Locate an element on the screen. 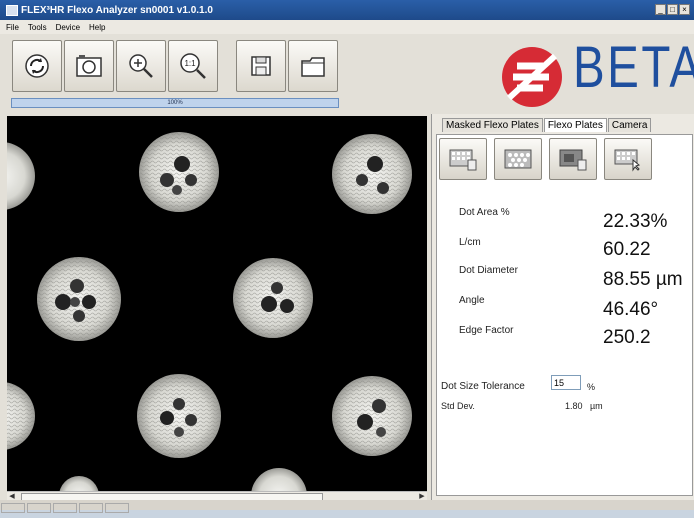 This screenshot has height=518, width=694. maximize-button: □ is located at coordinates (672, 9).